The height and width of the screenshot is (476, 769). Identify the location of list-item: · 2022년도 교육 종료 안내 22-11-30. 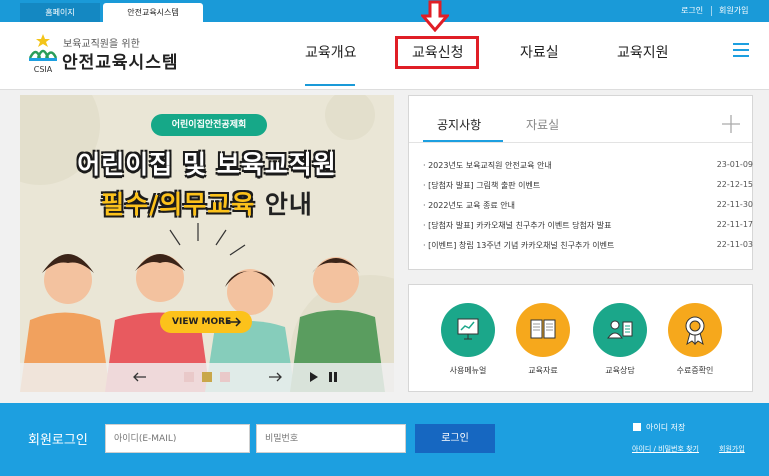
(588, 206).